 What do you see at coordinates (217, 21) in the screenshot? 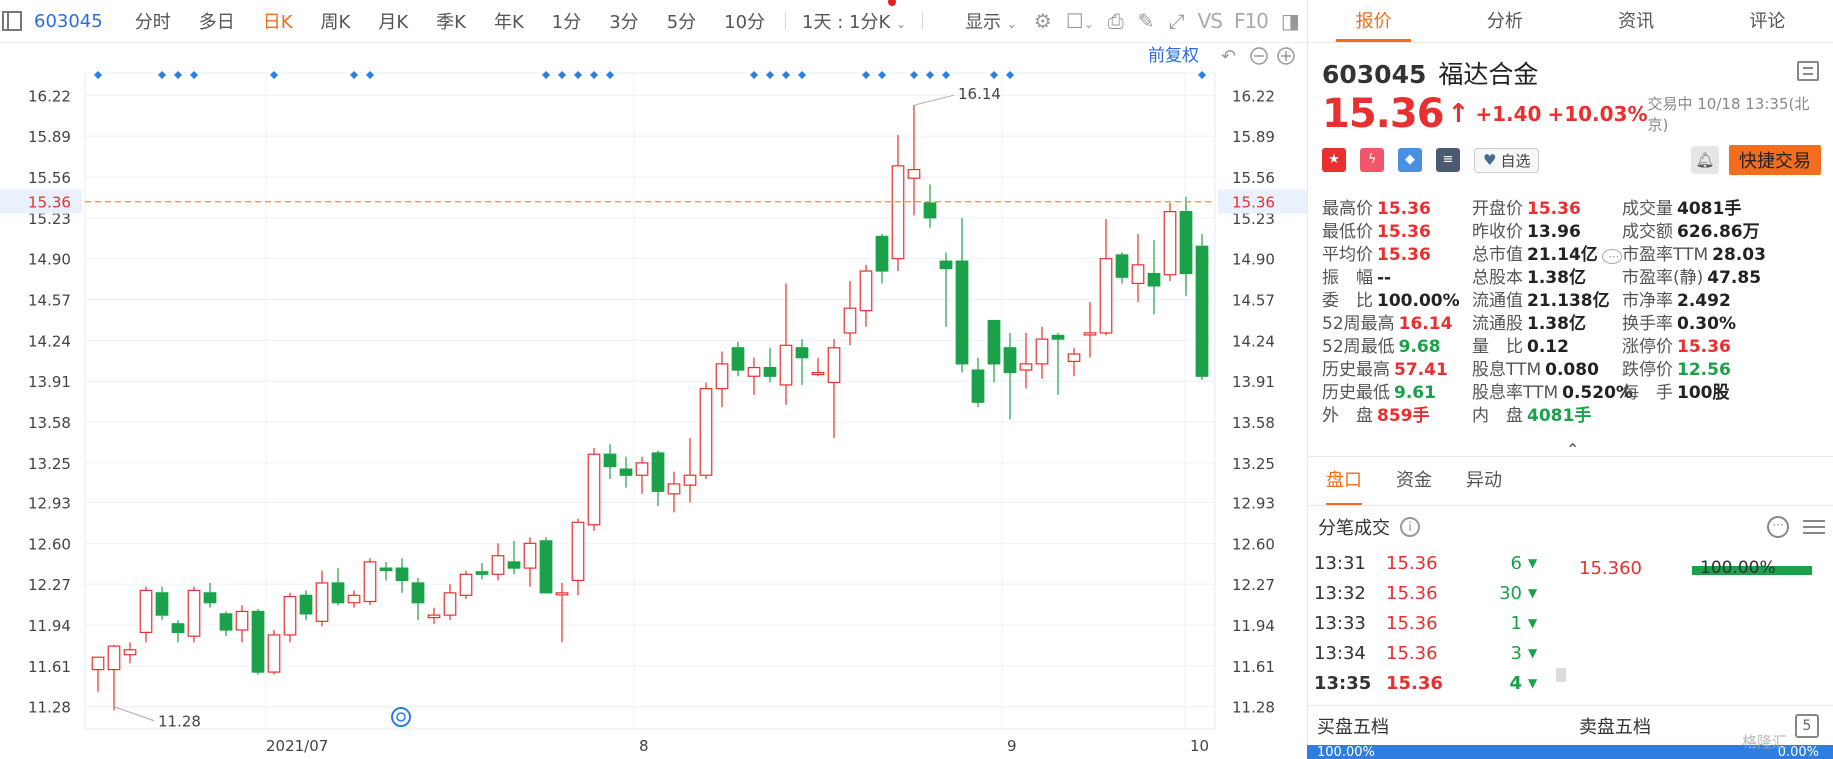
I see `period-tab: 多日` at bounding box center [217, 21].